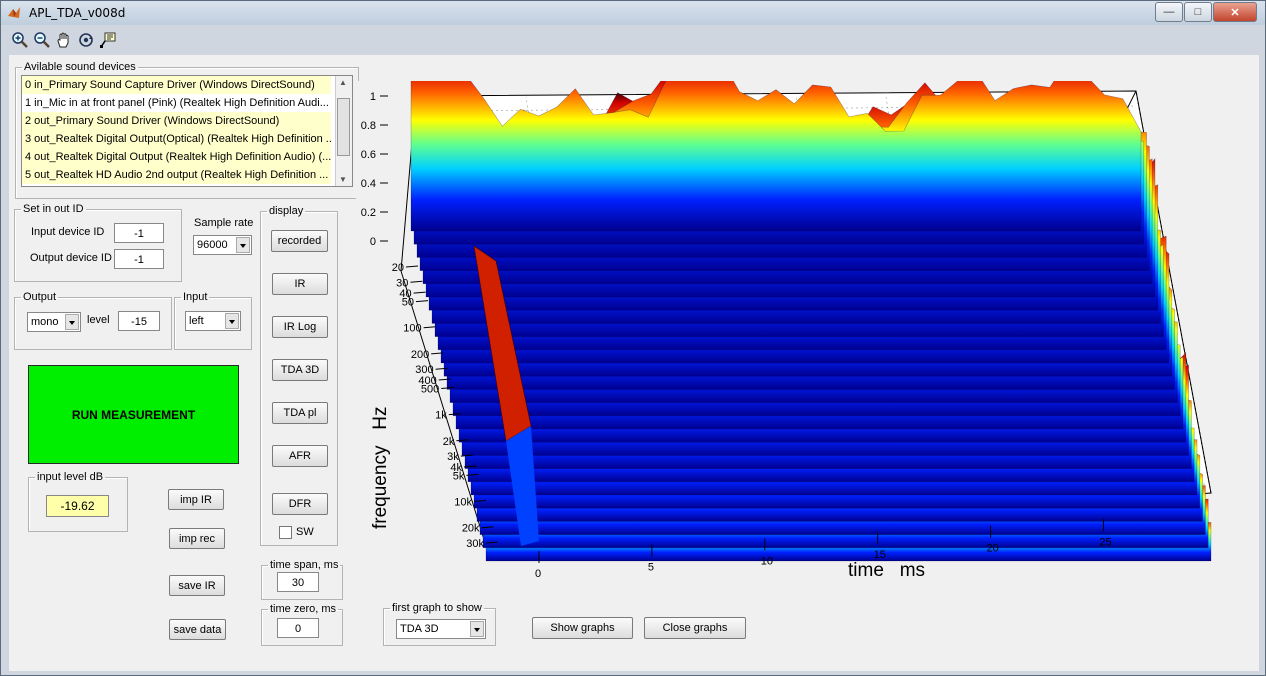 This screenshot has width=1266, height=676. I want to click on input-channel-select: left, so click(213, 321).